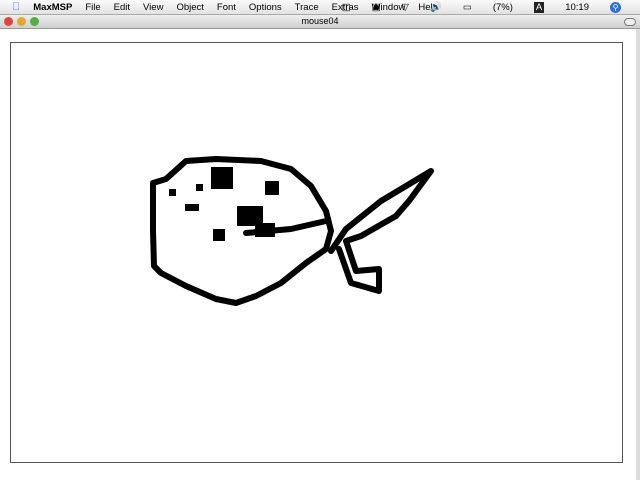 Image resolution: width=640 pixels, height=480 pixels. Describe the element at coordinates (92, 7) in the screenshot. I see `menu-file: File` at that location.